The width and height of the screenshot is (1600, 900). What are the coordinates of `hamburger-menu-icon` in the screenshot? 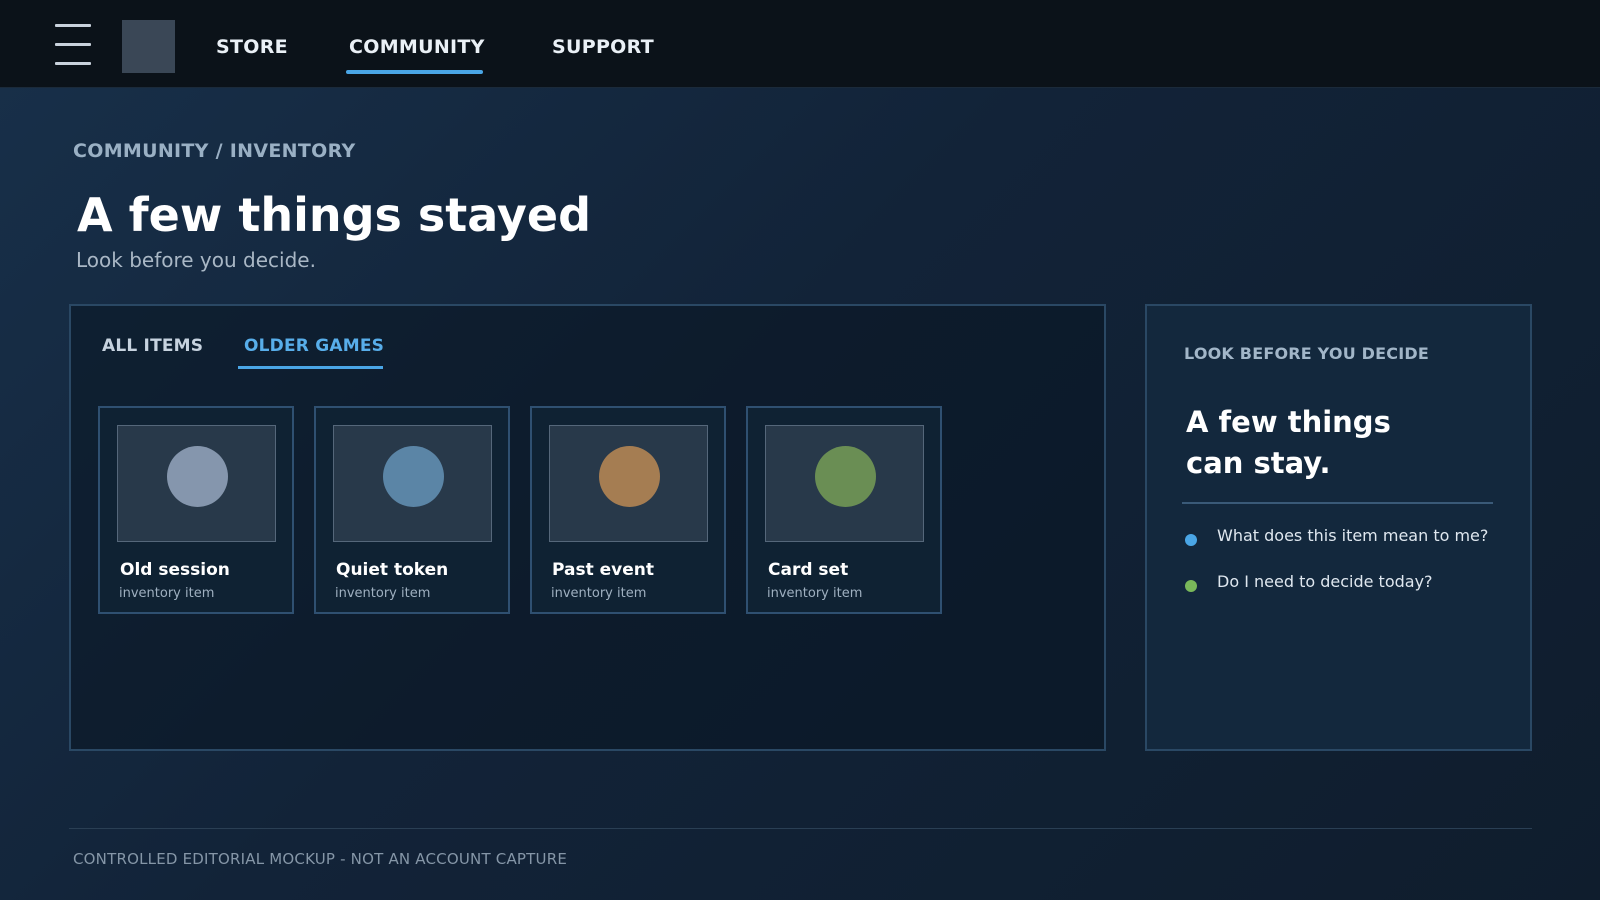 It's located at (73, 45).